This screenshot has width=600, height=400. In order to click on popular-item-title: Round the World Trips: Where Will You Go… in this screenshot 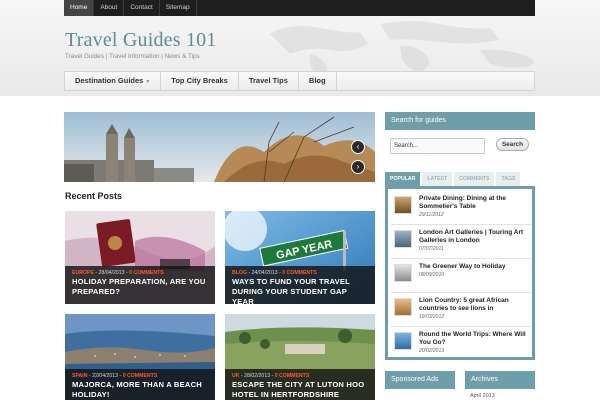, I will do `click(475, 343)`.